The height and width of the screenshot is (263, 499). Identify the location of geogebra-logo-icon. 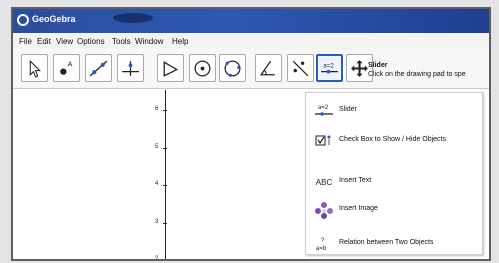
(23, 20).